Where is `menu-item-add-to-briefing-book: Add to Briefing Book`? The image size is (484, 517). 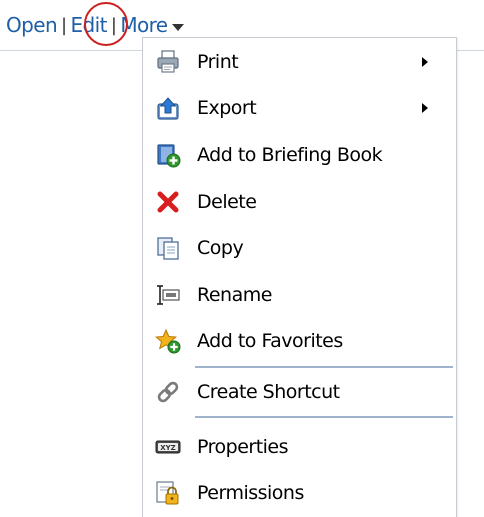 menu-item-add-to-briefing-book: Add to Briefing Book is located at coordinates (300, 155).